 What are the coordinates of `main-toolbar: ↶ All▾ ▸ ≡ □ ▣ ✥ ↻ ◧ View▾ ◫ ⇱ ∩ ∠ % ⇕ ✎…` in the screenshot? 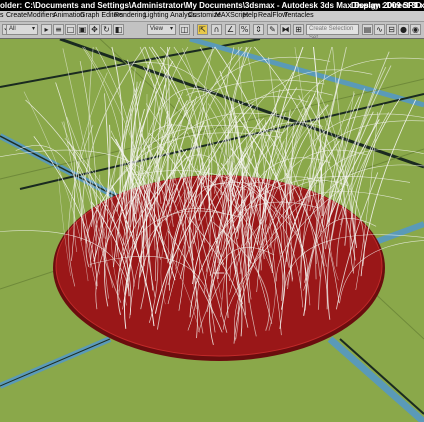 It's located at (212, 31).